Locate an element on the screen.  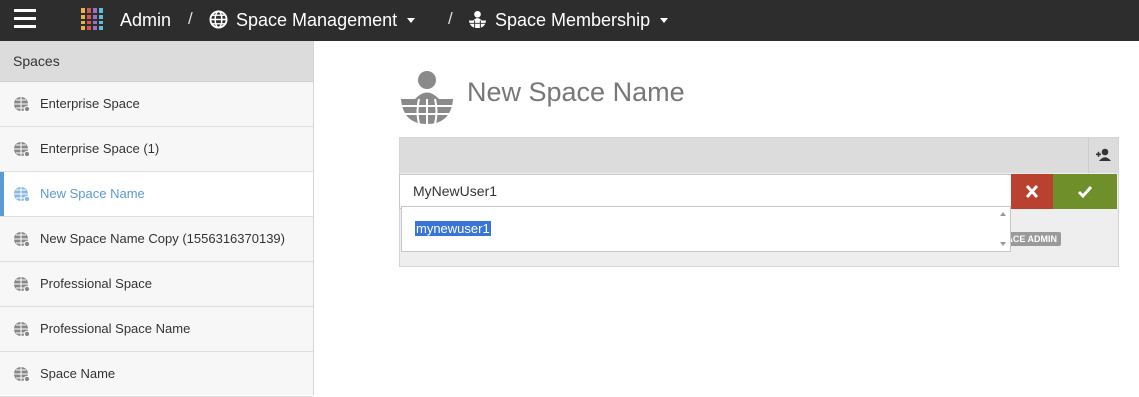
globe-icon is located at coordinates (218, 19).